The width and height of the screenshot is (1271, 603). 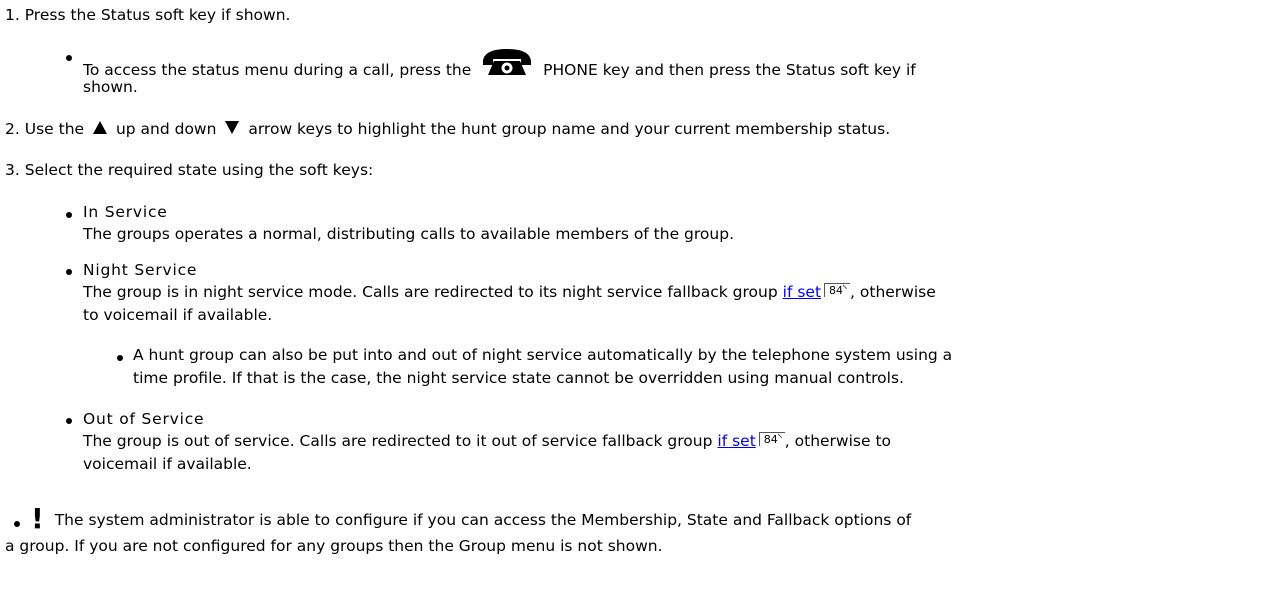 I want to click on step-text: Use the, so click(x=54, y=129).